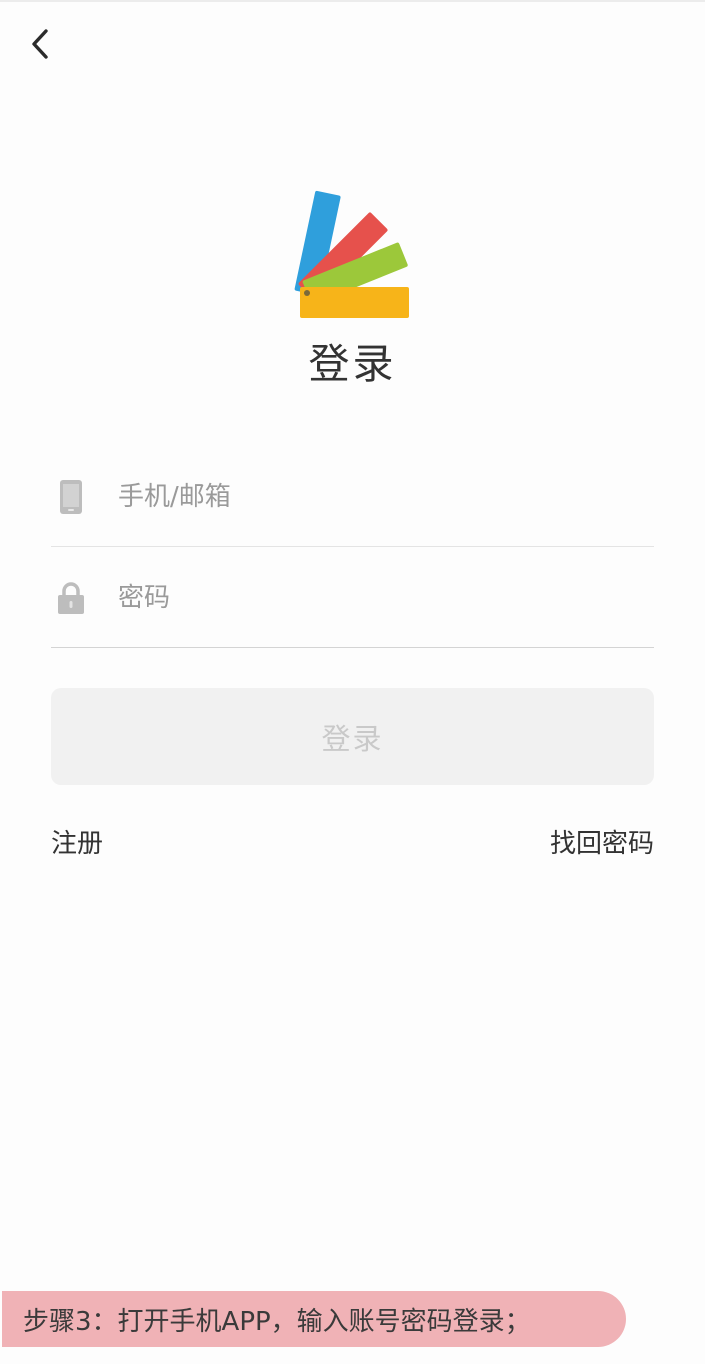  I want to click on login-button: 登录, so click(352, 736).